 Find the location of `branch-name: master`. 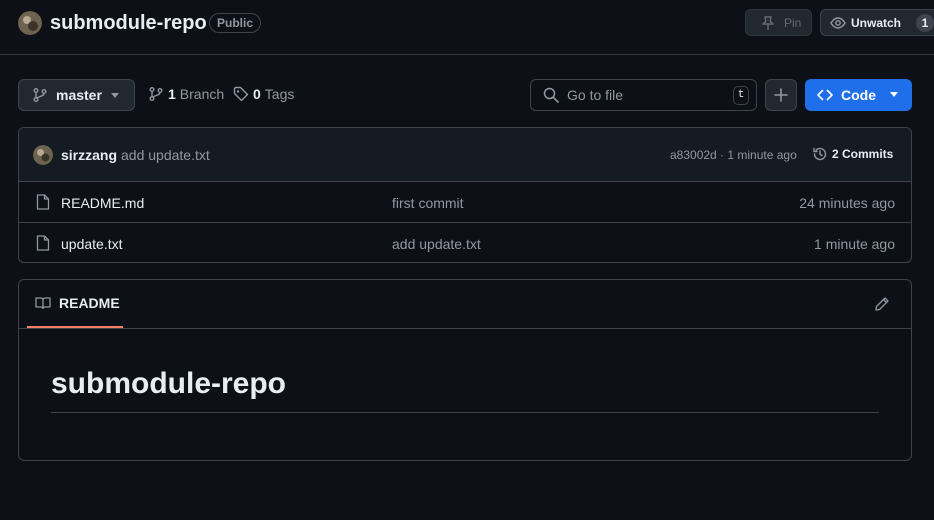

branch-name: master is located at coordinates (79, 95).